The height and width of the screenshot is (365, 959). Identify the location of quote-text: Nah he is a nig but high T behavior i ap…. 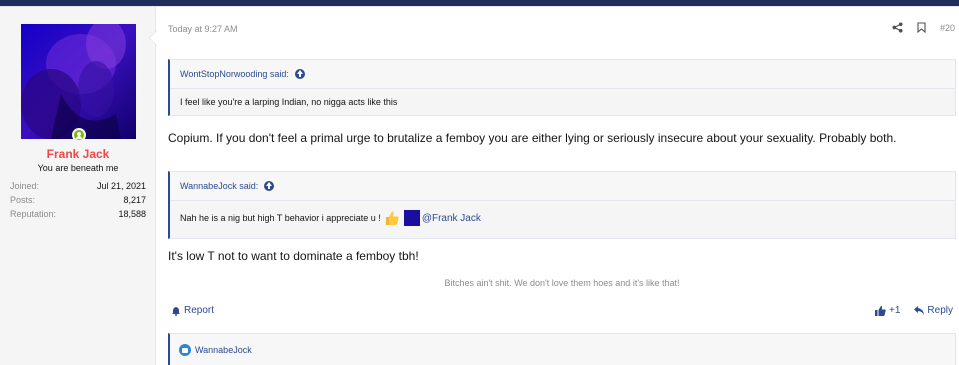
(280, 218).